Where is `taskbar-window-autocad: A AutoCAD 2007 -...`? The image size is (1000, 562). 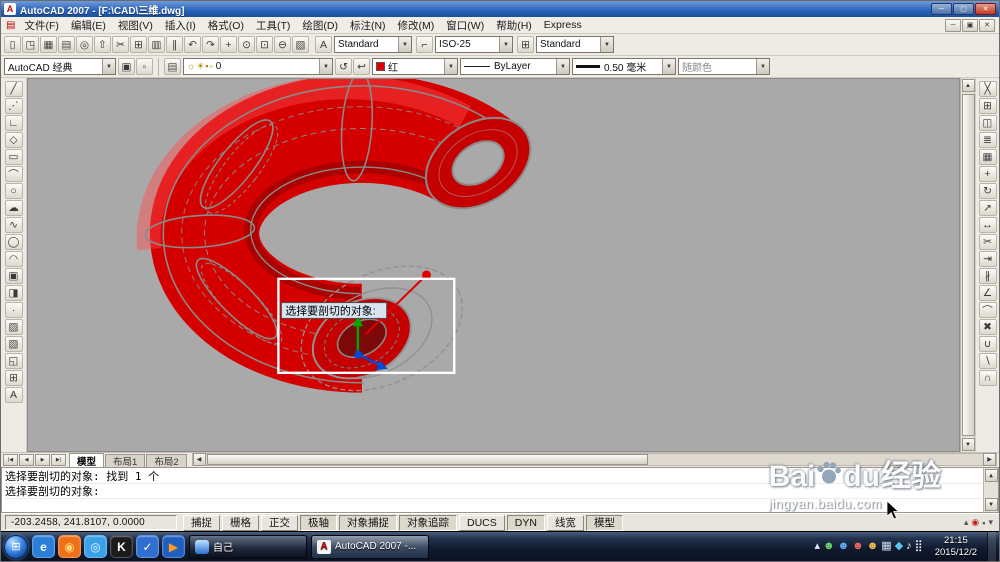
taskbar-window-autocad: A AutoCAD 2007 -... is located at coordinates (370, 546).